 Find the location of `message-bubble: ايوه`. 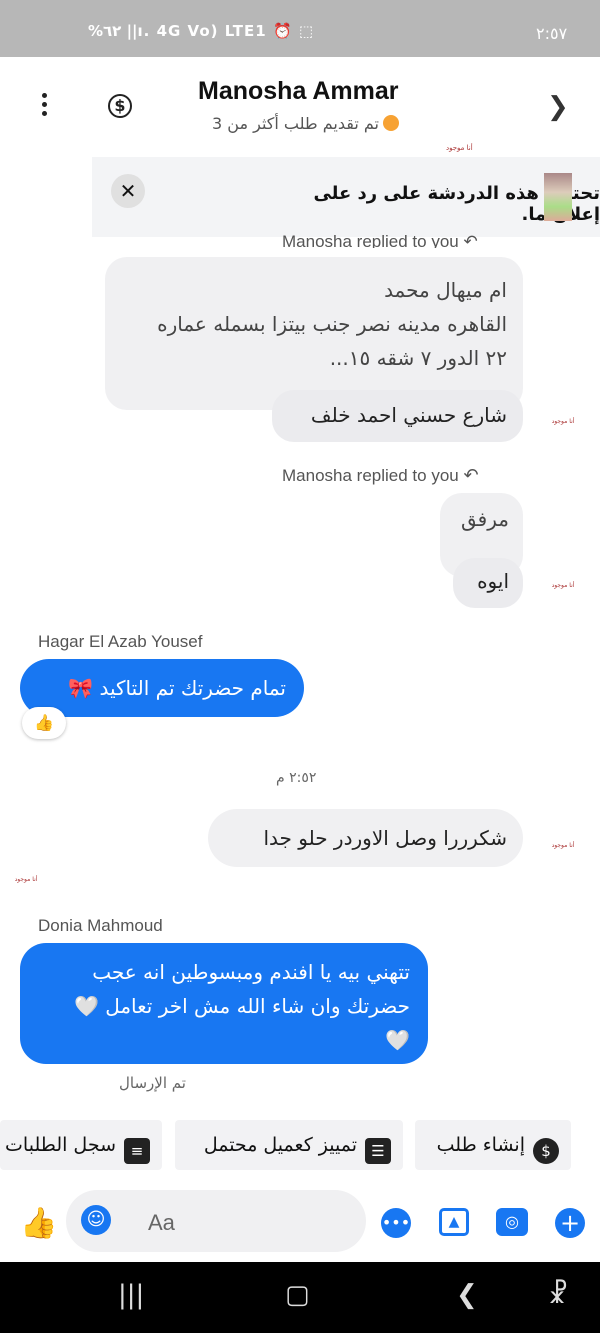

message-bubble: ايوه is located at coordinates (488, 583).